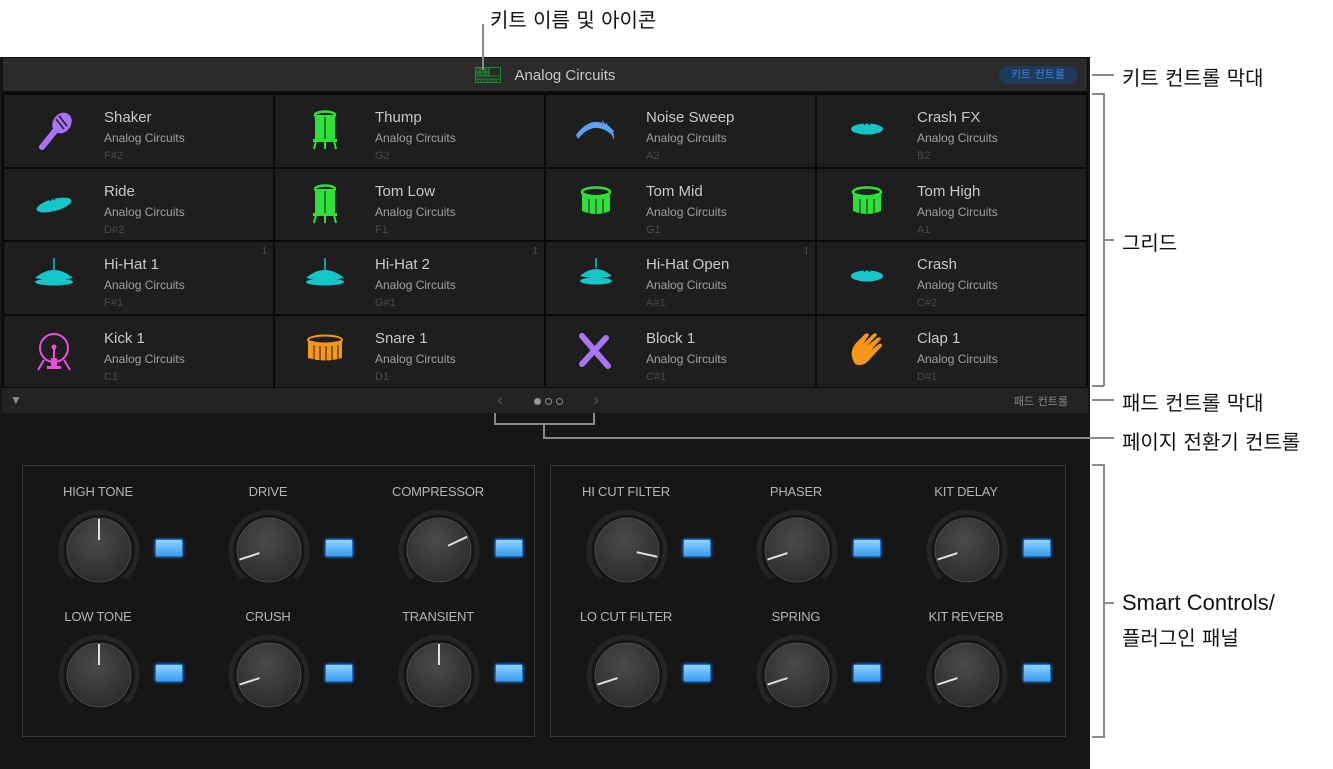 The height and width of the screenshot is (769, 1333). I want to click on pad-control-bar: ▼ ‹ › 패드 컨트롤, so click(545, 400).